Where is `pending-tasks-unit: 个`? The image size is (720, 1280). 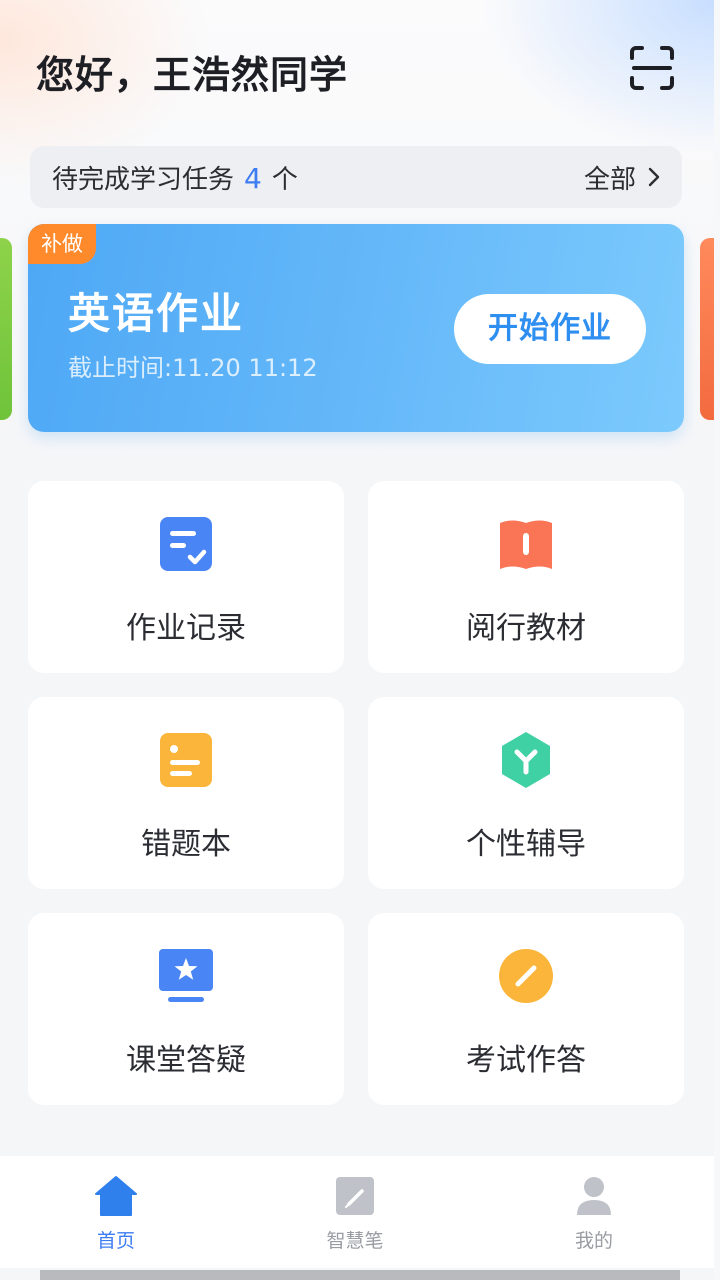
pending-tasks-unit: 个 is located at coordinates (284, 179).